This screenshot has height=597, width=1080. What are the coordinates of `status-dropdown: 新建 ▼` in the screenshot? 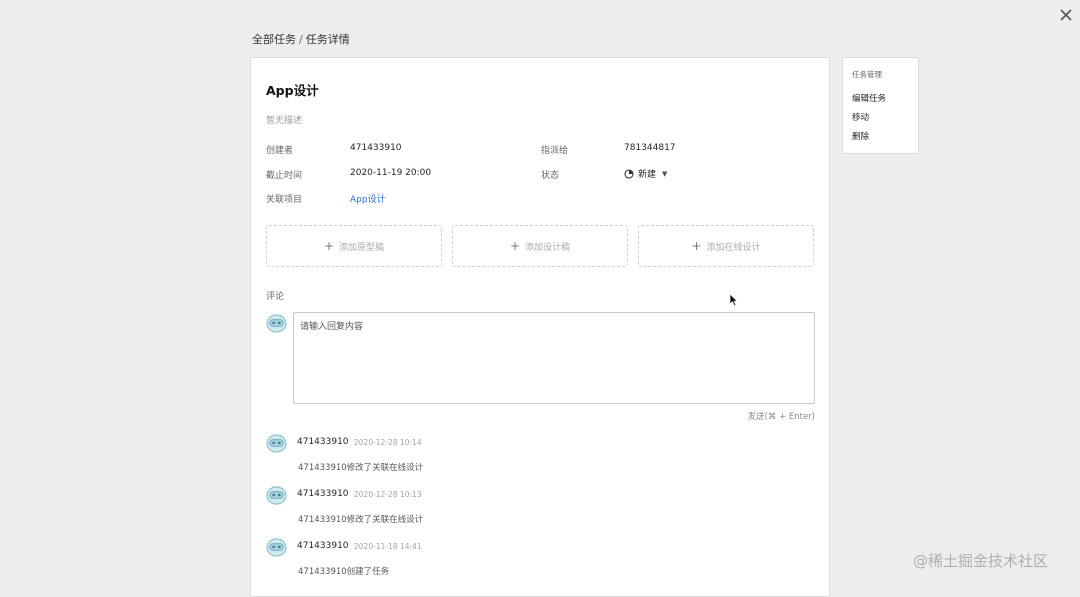 It's located at (645, 173).